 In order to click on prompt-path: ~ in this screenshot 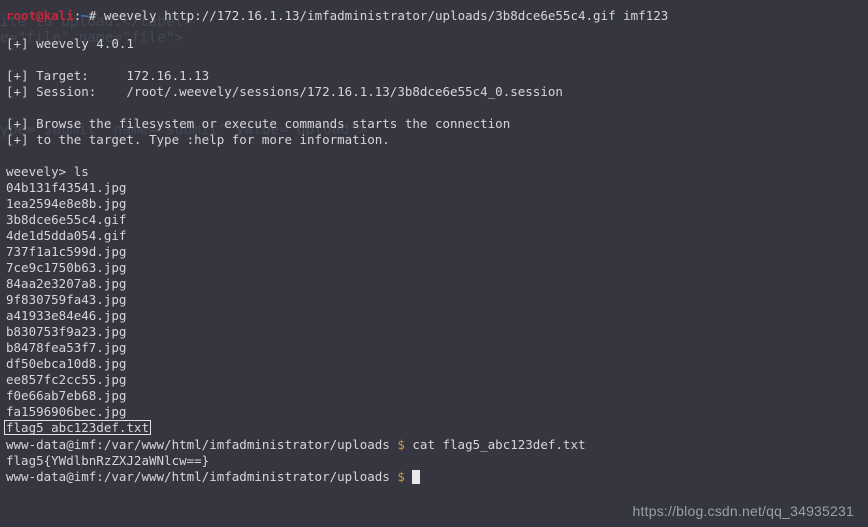, I will do `click(85, 15)`.